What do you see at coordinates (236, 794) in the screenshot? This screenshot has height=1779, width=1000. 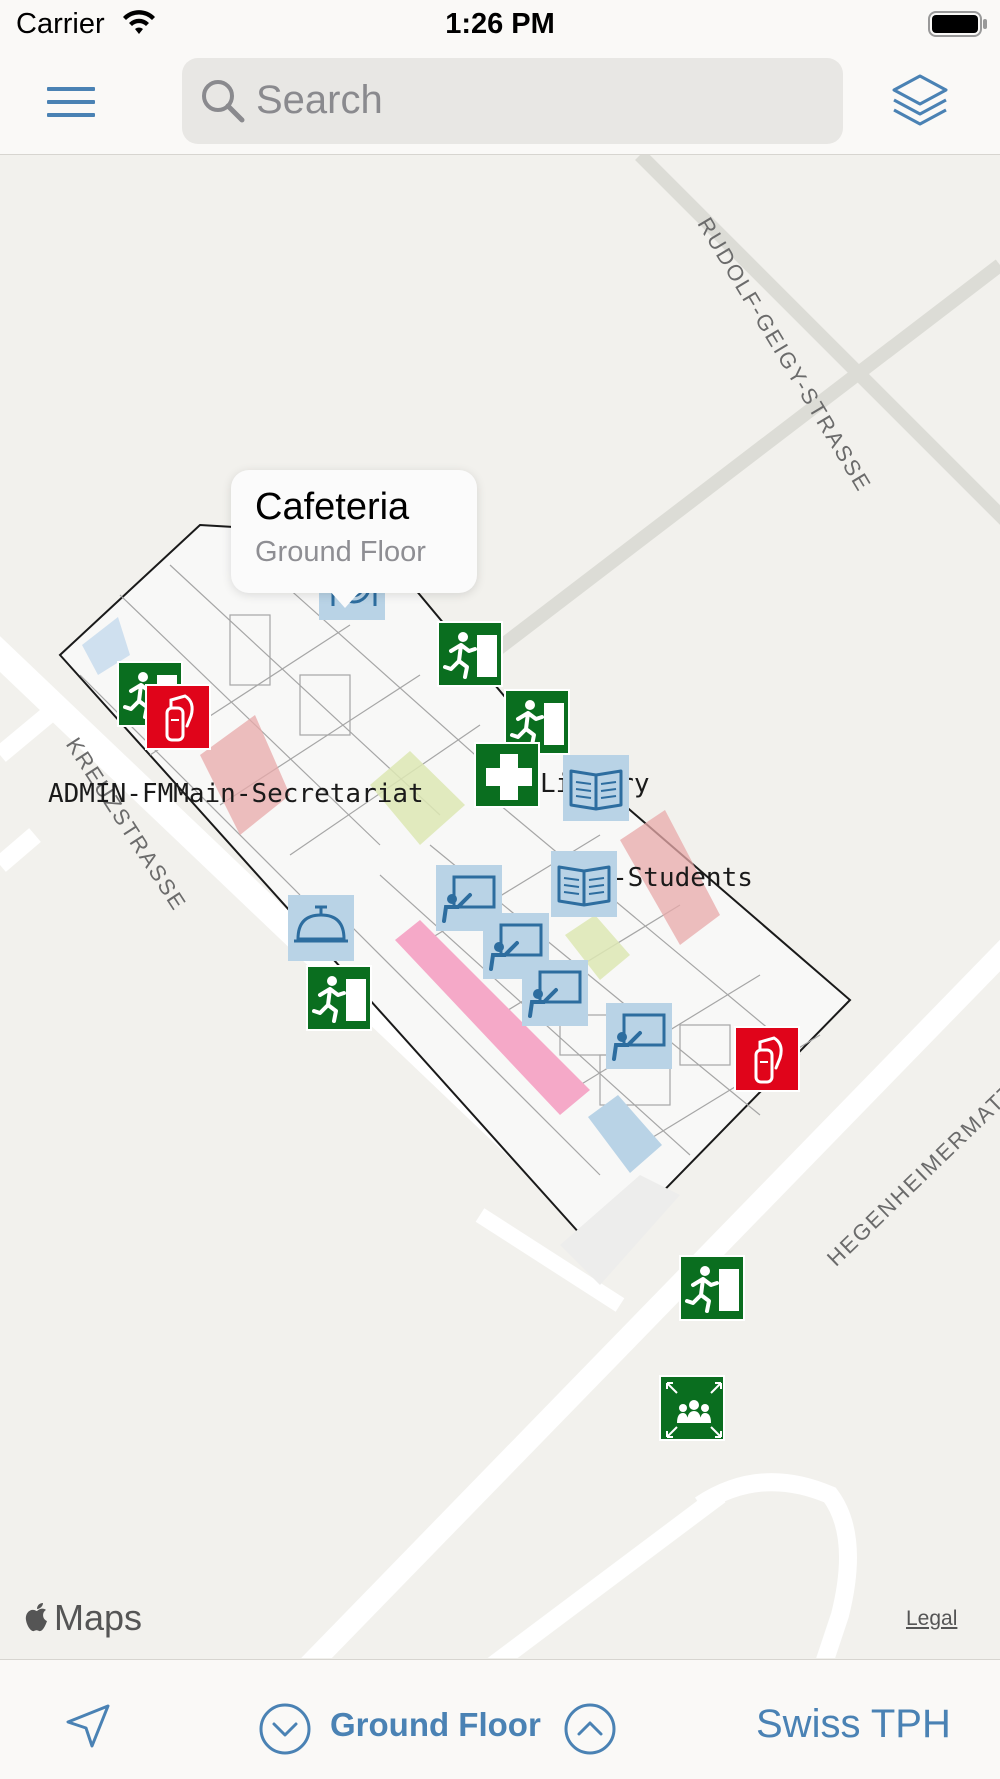 I see `room-label-admin-secretariat: ADMIN-FMMain-Secretariat` at bounding box center [236, 794].